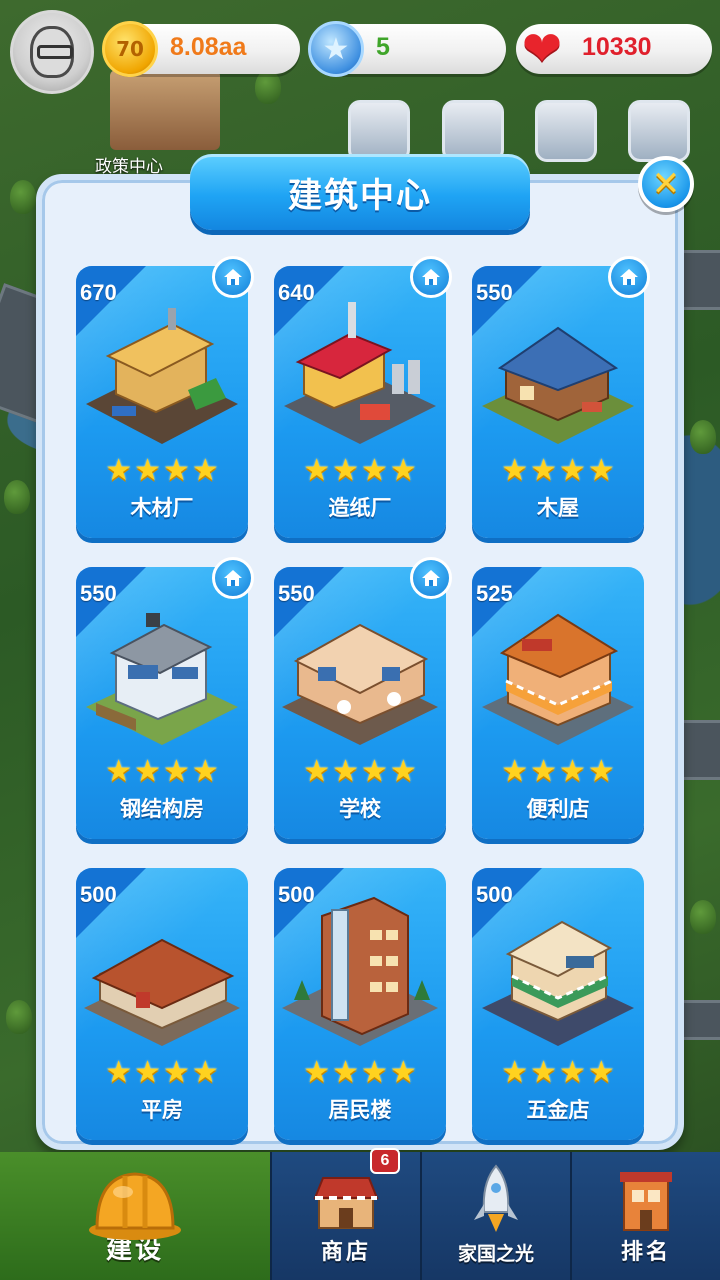  What do you see at coordinates (383, 47) in the screenshot?
I see `star-value: 5` at bounding box center [383, 47].